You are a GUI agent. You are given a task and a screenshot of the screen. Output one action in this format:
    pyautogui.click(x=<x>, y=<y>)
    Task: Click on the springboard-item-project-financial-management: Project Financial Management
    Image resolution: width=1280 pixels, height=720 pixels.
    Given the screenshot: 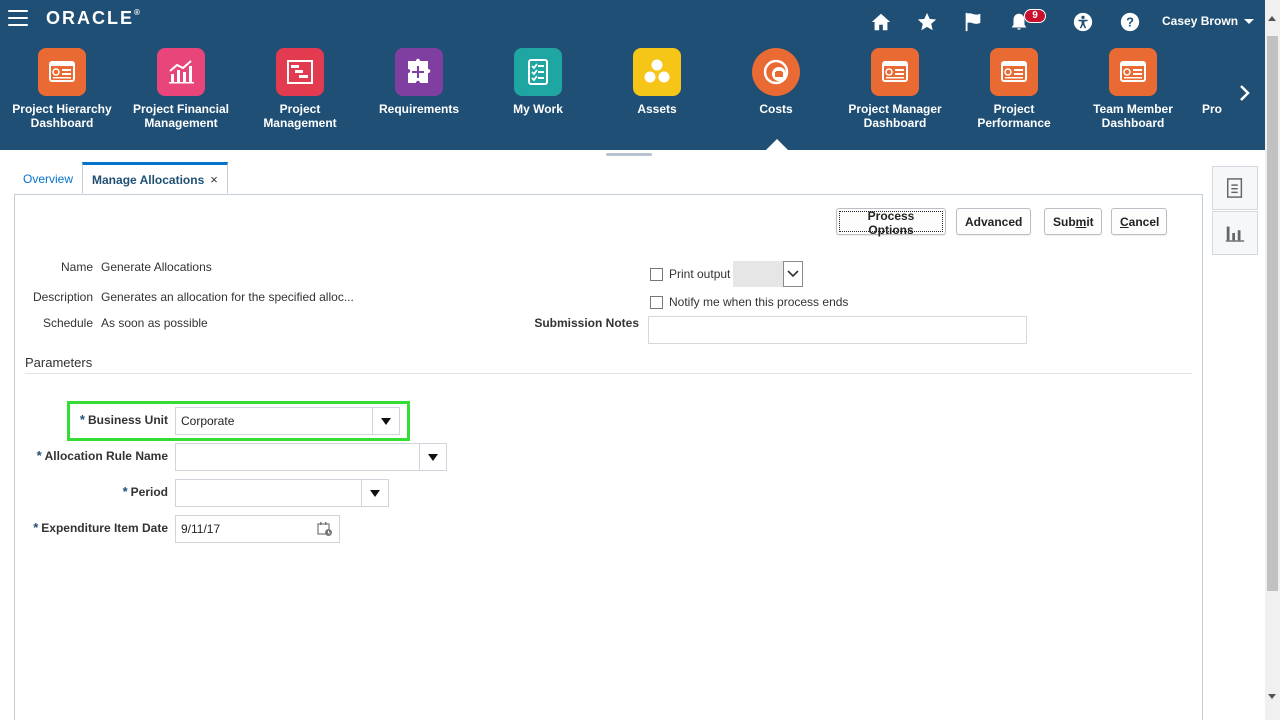 What is the action you would take?
    pyautogui.click(x=181, y=89)
    